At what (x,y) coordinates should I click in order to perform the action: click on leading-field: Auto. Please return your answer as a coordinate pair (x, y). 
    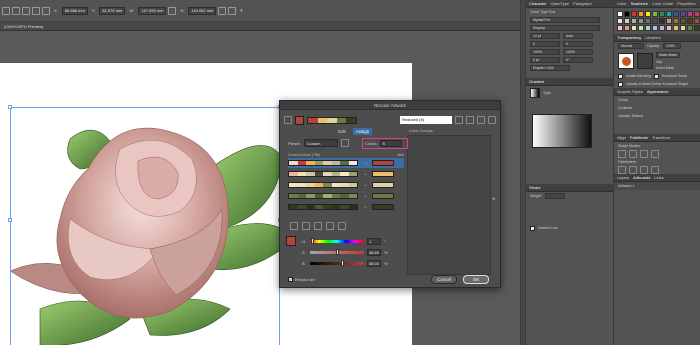
    Looking at the image, I should click on (578, 36).